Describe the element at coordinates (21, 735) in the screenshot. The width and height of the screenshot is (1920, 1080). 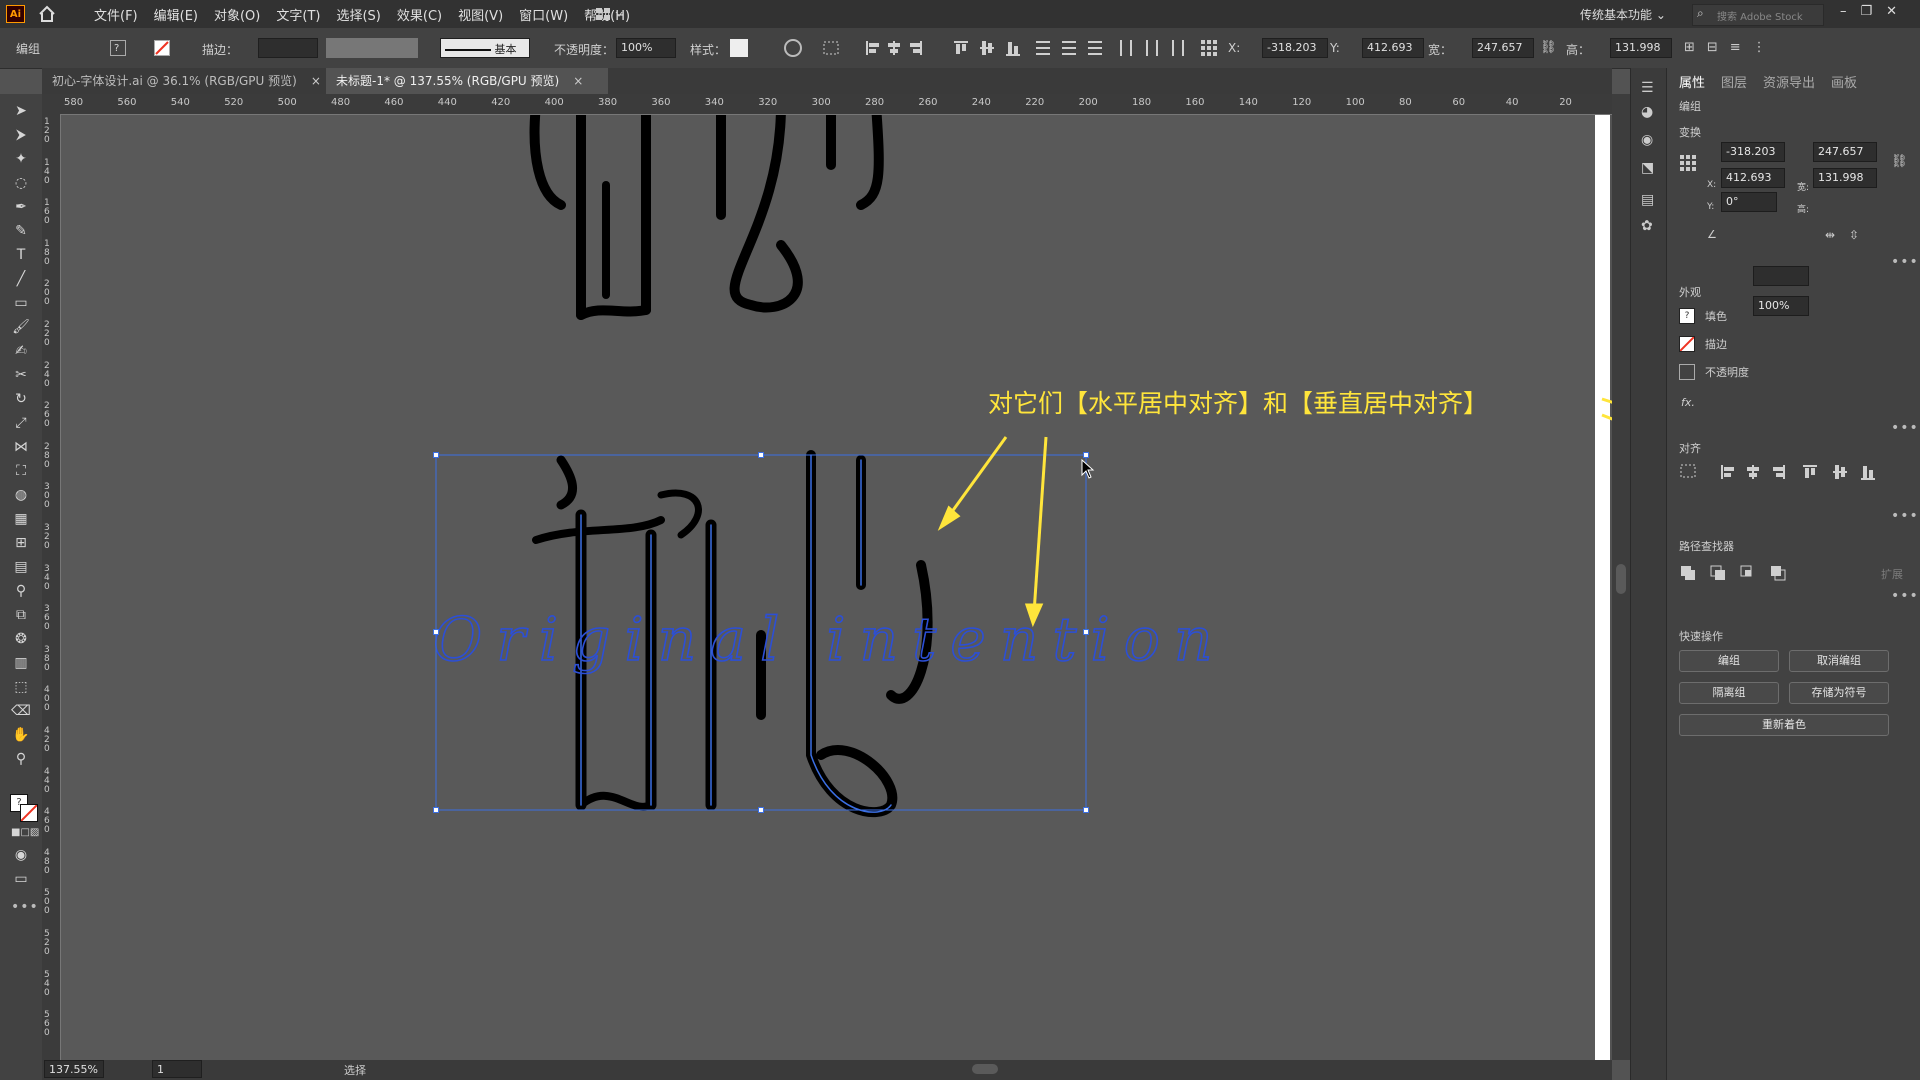
I see `hand-tool-icon: ✋` at that location.